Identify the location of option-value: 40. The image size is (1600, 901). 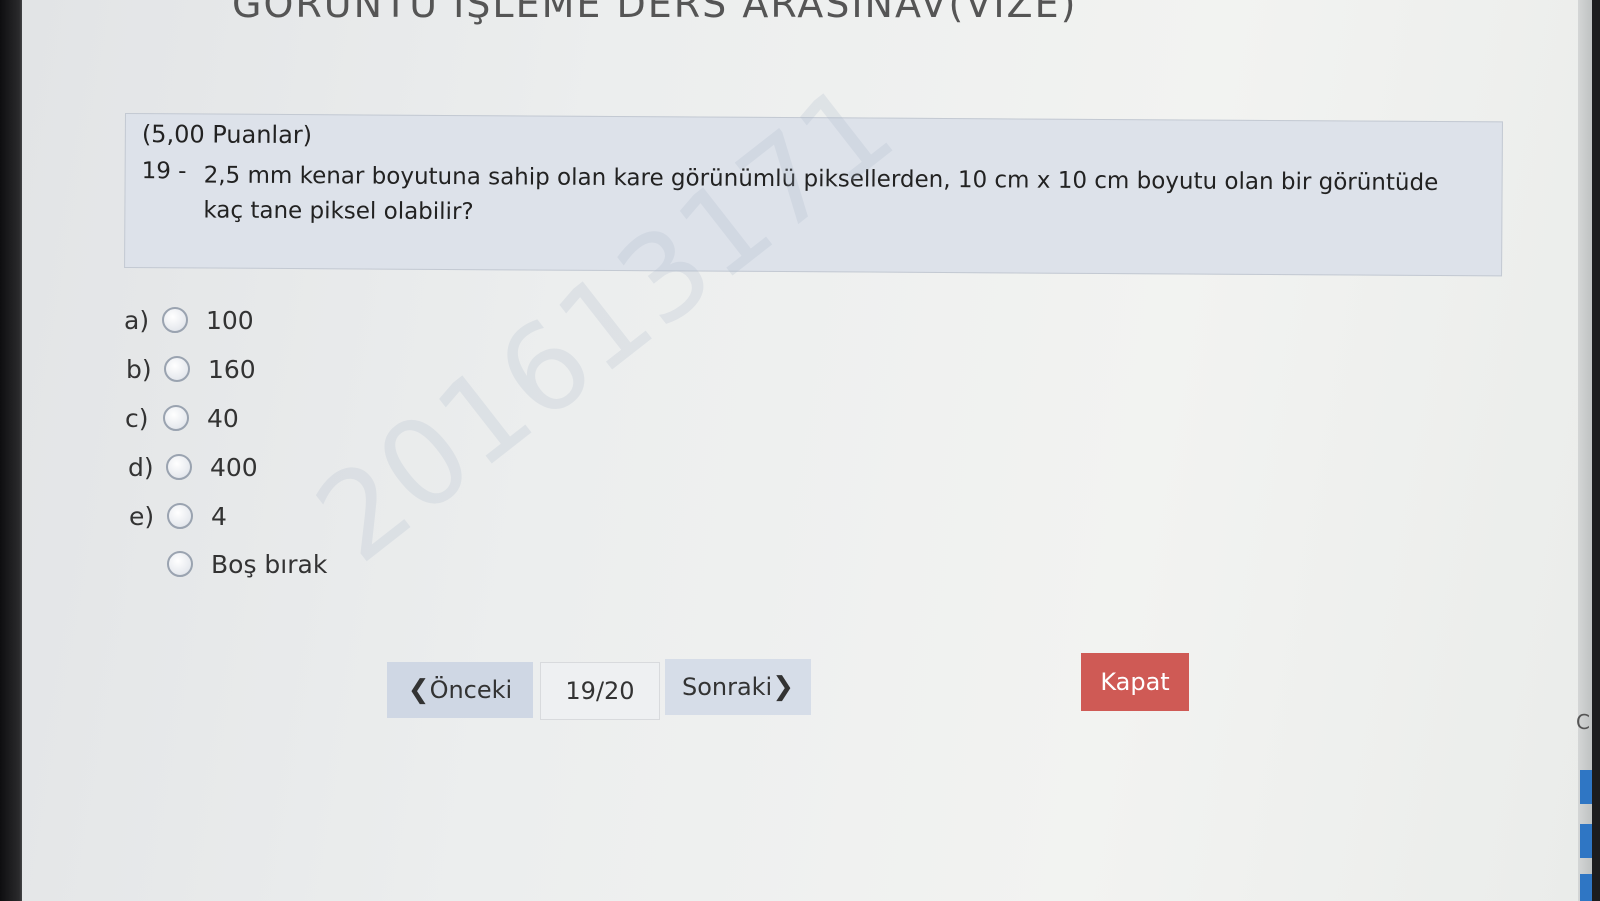
(223, 418).